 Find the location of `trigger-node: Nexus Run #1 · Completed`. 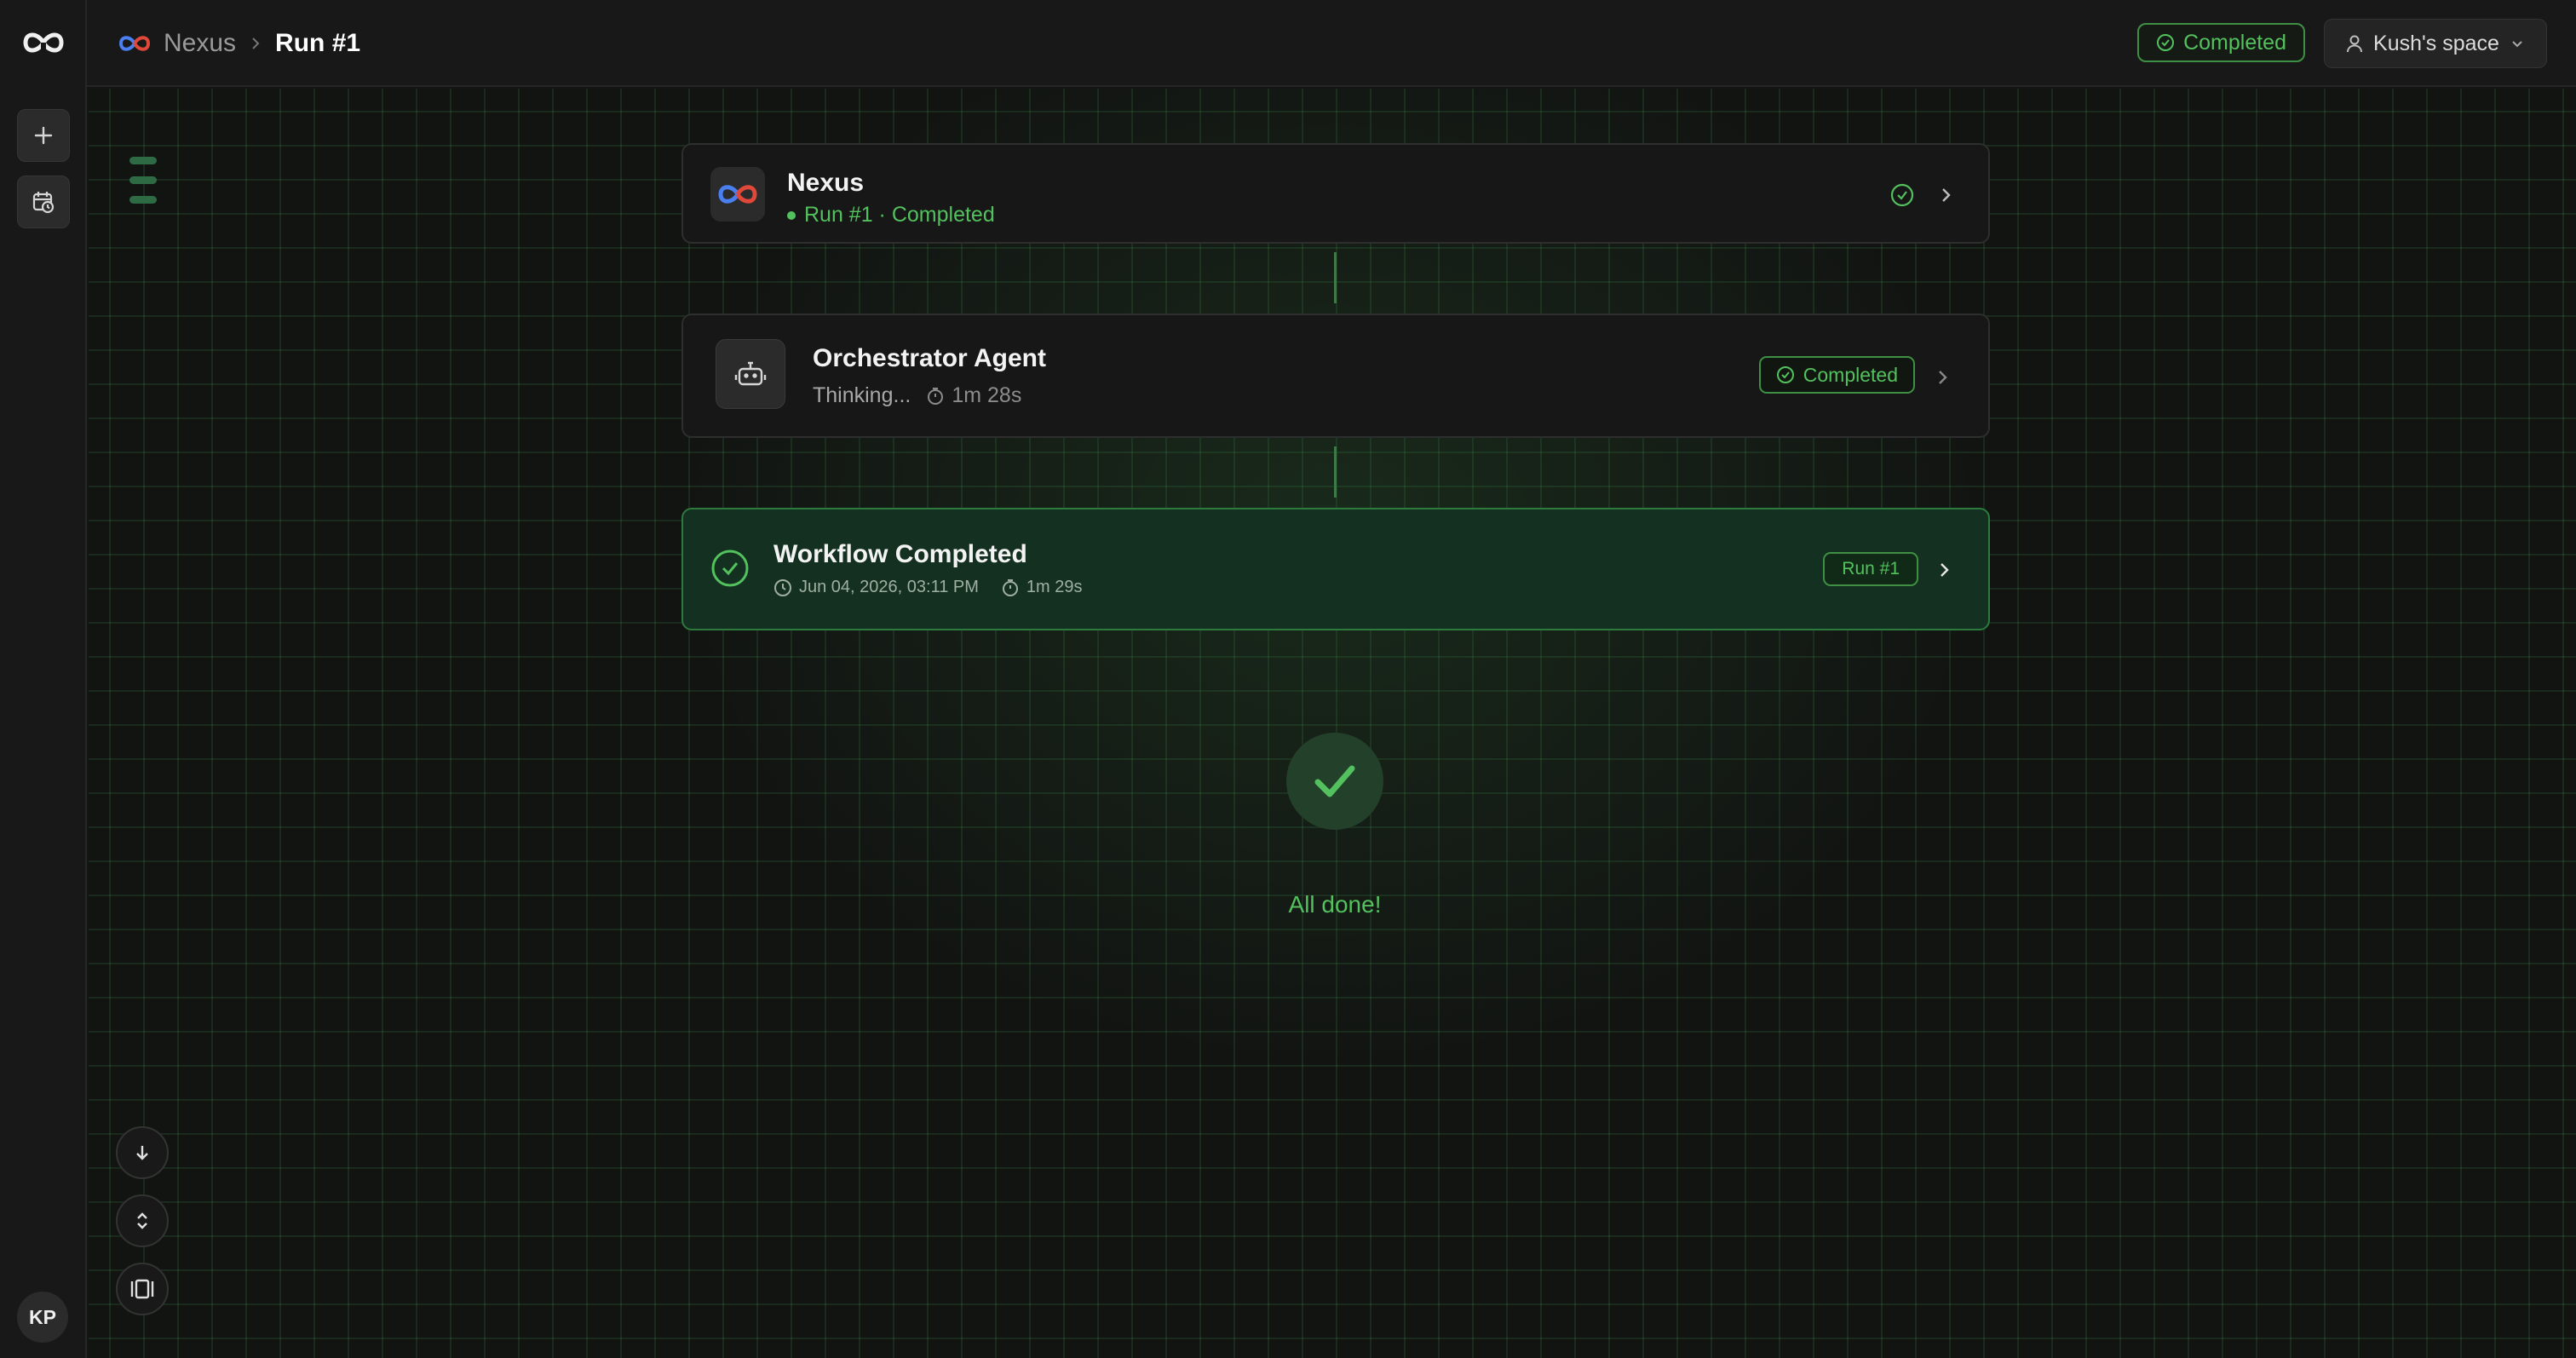

trigger-node: Nexus Run #1 · Completed is located at coordinates (1335, 194).